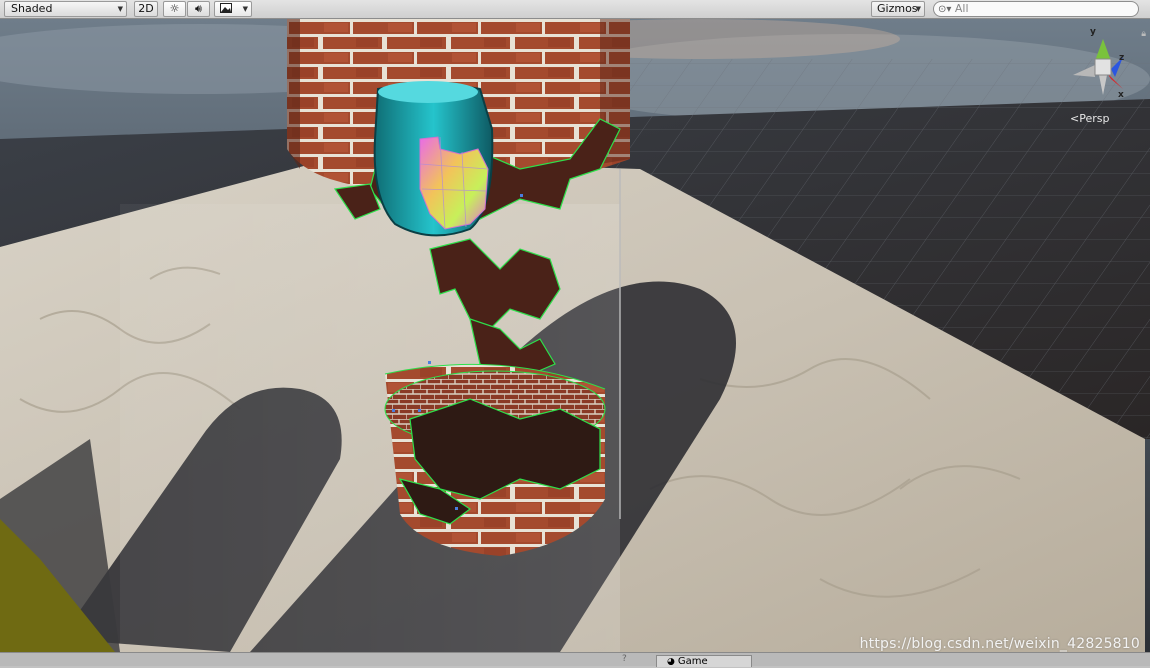 Image resolution: width=1150 pixels, height=668 pixels. Describe the element at coordinates (146, 9) in the screenshot. I see `toggle-2d-button: 2D` at that location.